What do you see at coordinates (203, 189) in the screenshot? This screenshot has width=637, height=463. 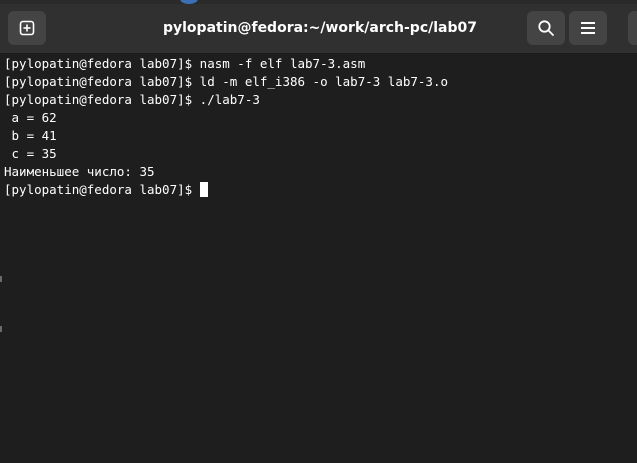 I see `terminal-cursor` at bounding box center [203, 189].